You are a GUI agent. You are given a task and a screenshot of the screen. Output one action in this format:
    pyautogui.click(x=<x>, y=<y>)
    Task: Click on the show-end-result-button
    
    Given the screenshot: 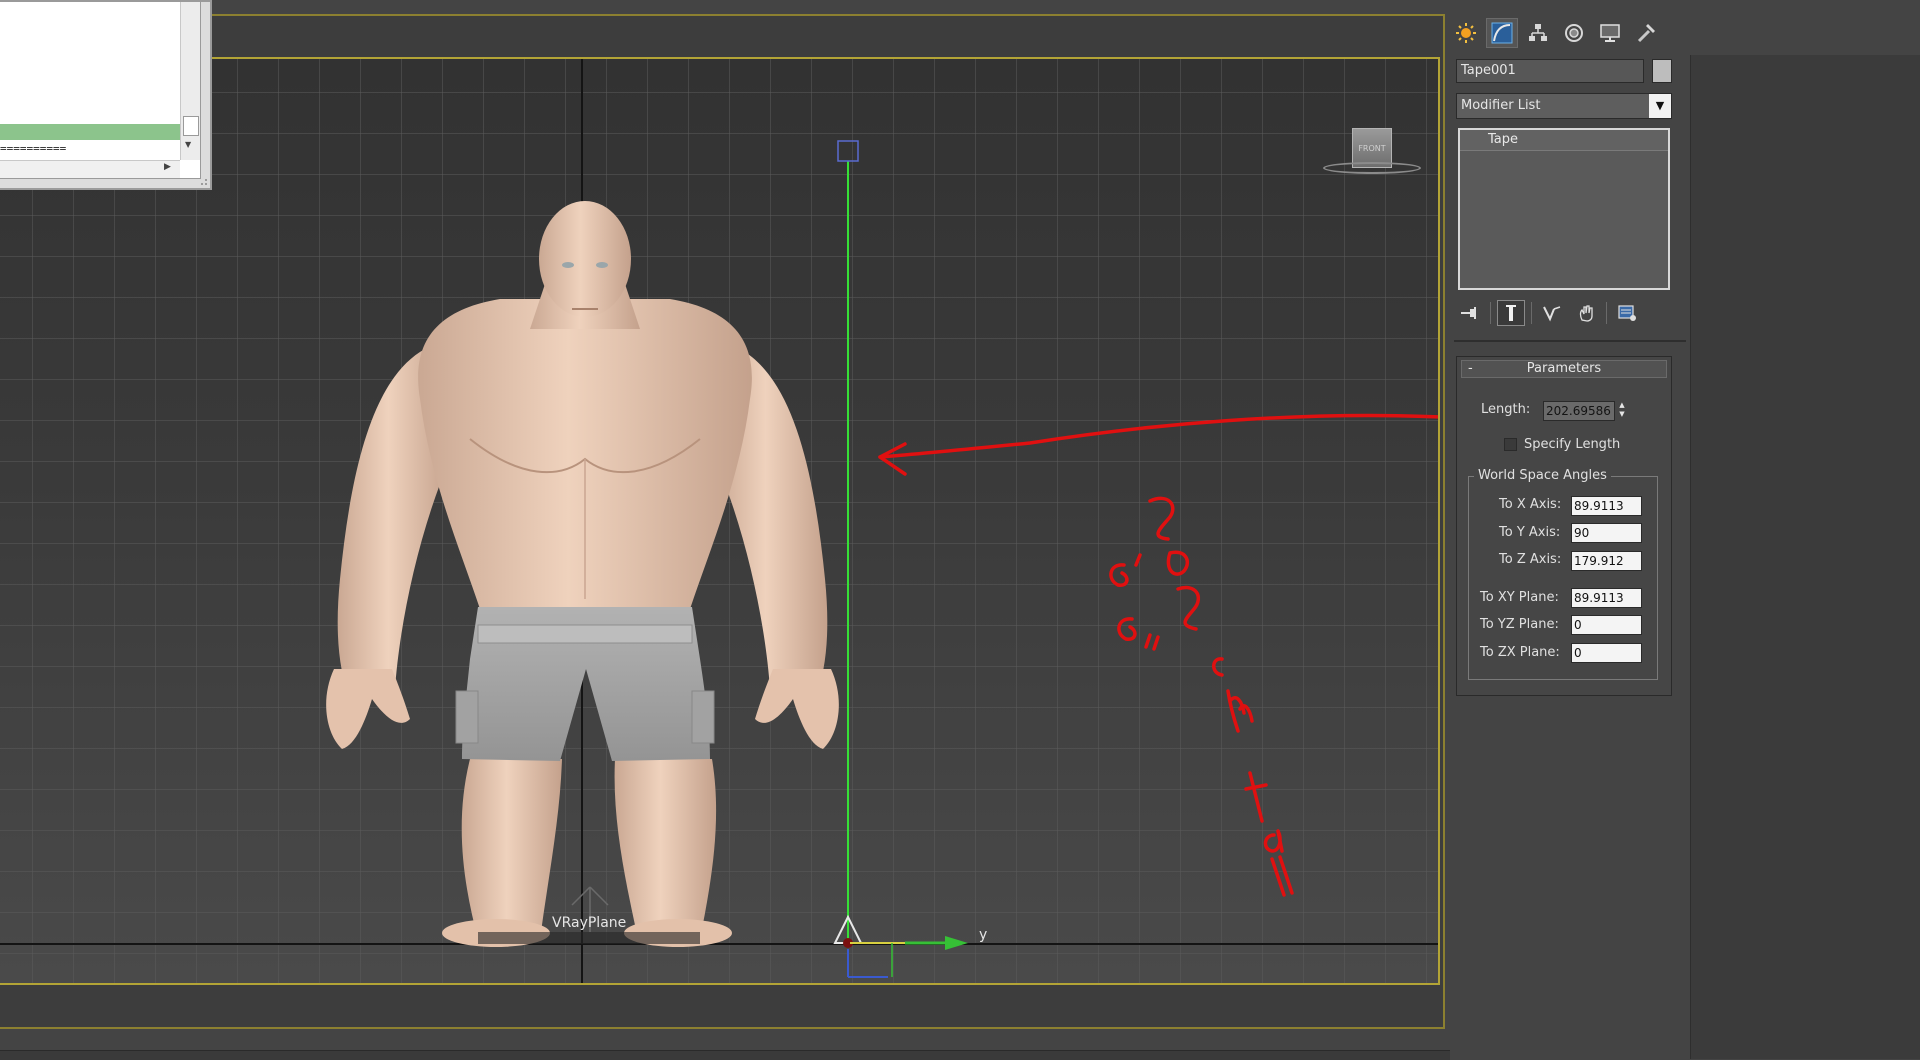 What is the action you would take?
    pyautogui.click(x=1511, y=313)
    